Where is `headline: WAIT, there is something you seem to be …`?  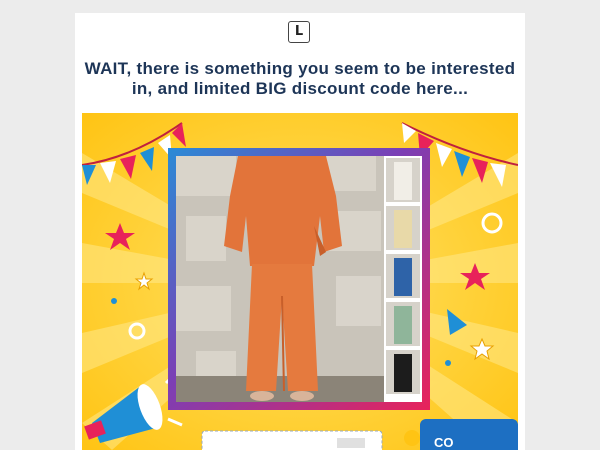 headline: WAIT, there is something you seem to be … is located at coordinates (300, 78).